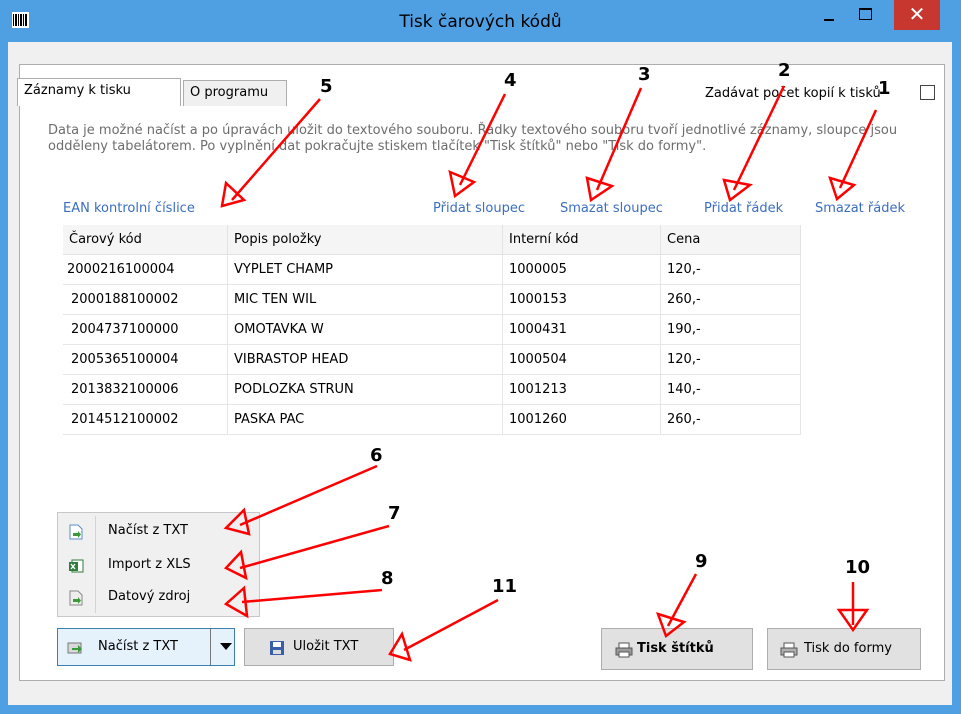 The height and width of the screenshot is (714, 961). What do you see at coordinates (394, 513) in the screenshot?
I see `annotation-number: 7` at bounding box center [394, 513].